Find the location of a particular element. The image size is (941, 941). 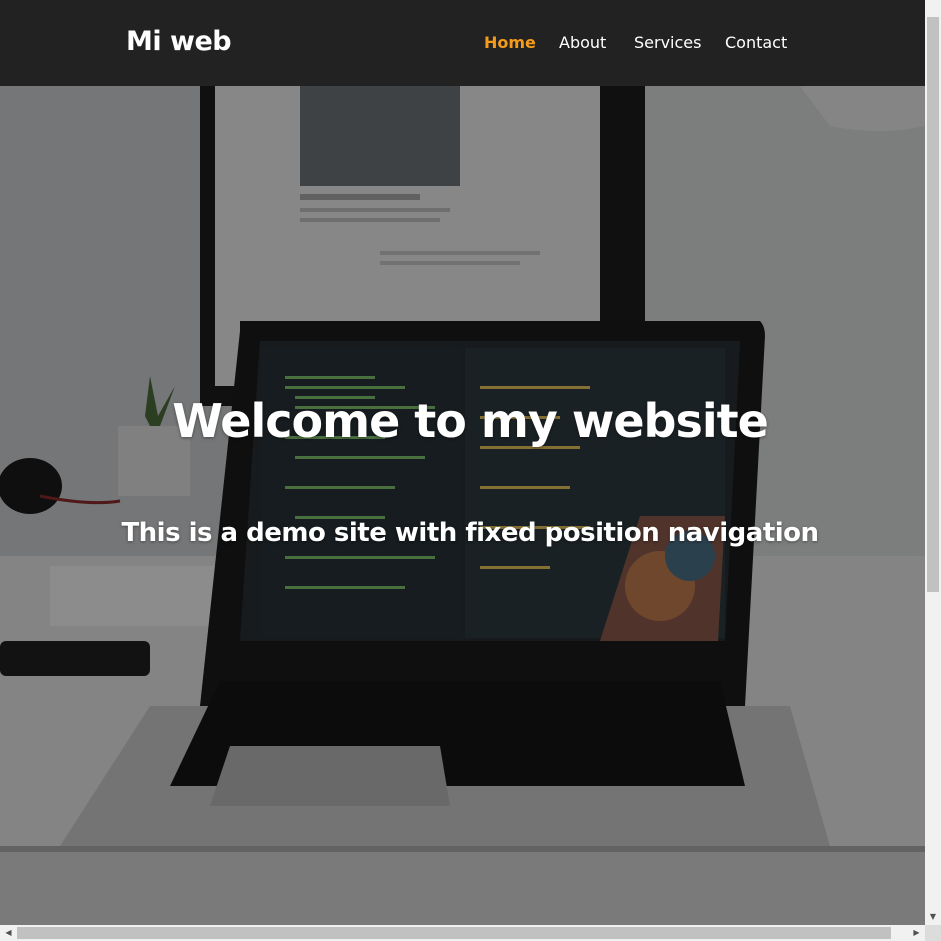

nav-links: Home About Services Contact is located at coordinates (462, 45).